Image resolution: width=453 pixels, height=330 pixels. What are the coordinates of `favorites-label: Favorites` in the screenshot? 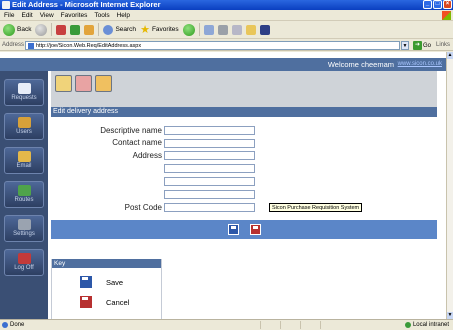 It's located at (165, 29).